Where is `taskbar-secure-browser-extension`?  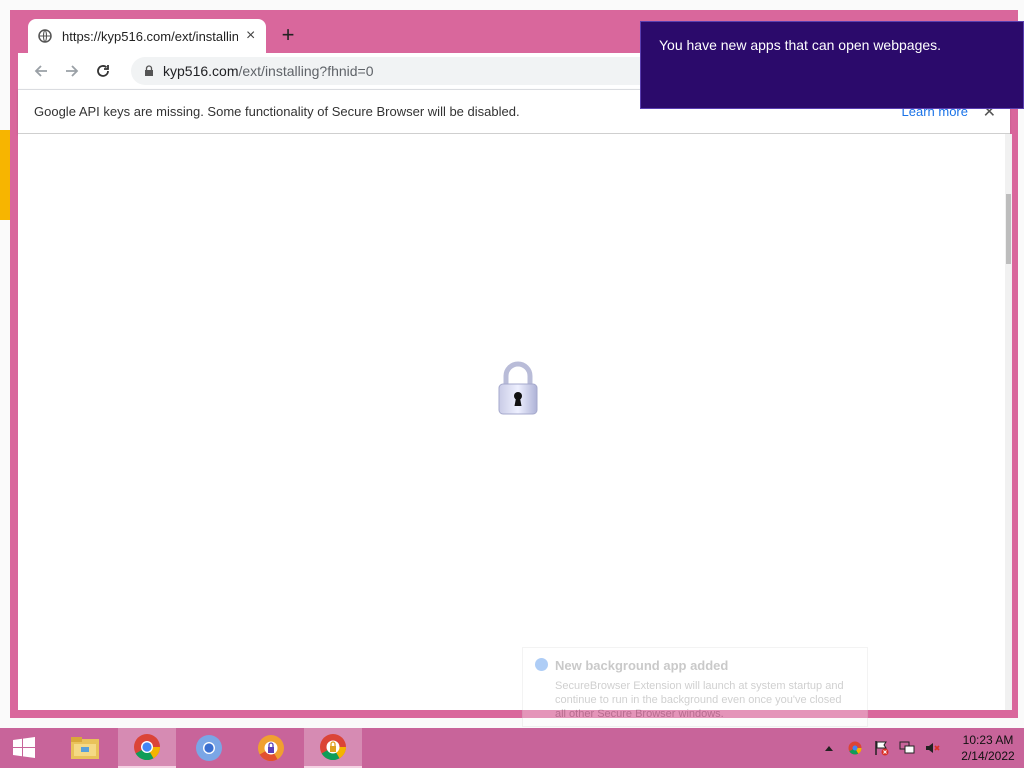 taskbar-secure-browser-extension is located at coordinates (333, 748).